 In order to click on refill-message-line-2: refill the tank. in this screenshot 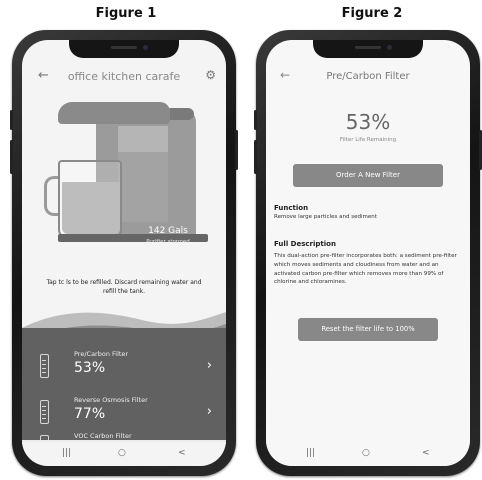, I will do `click(123, 291)`.